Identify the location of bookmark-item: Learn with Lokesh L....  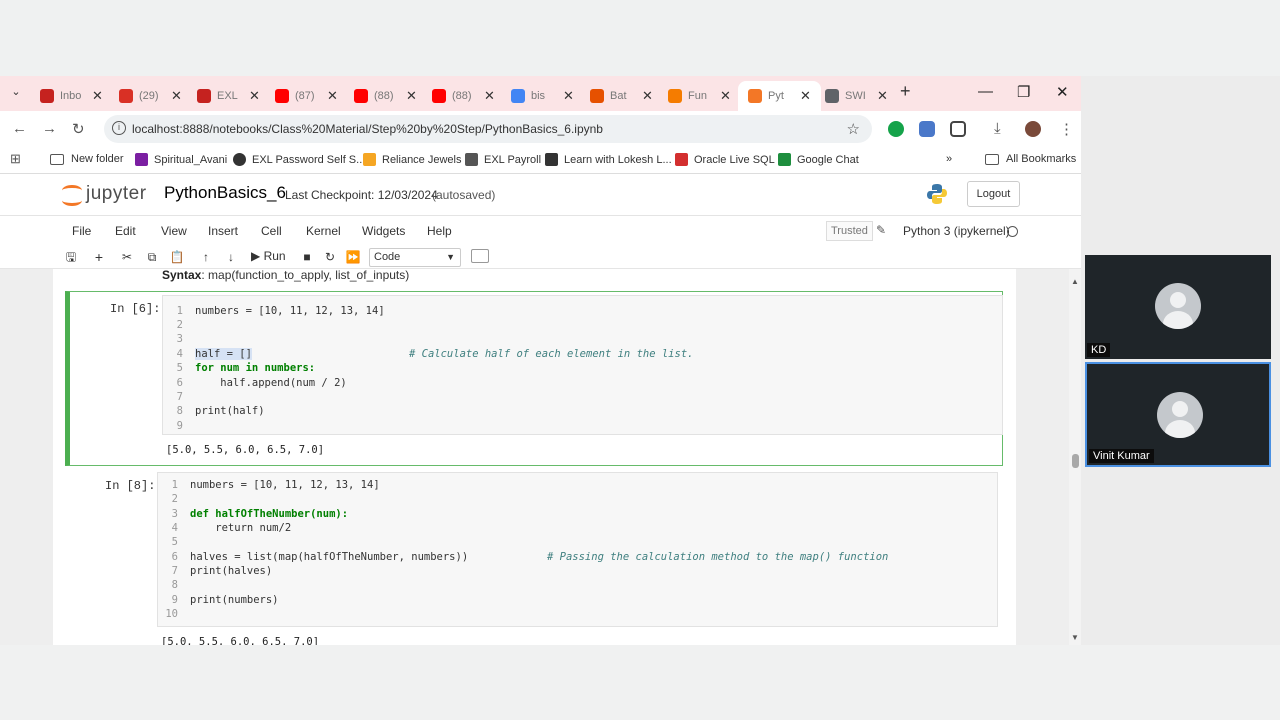
(608, 159).